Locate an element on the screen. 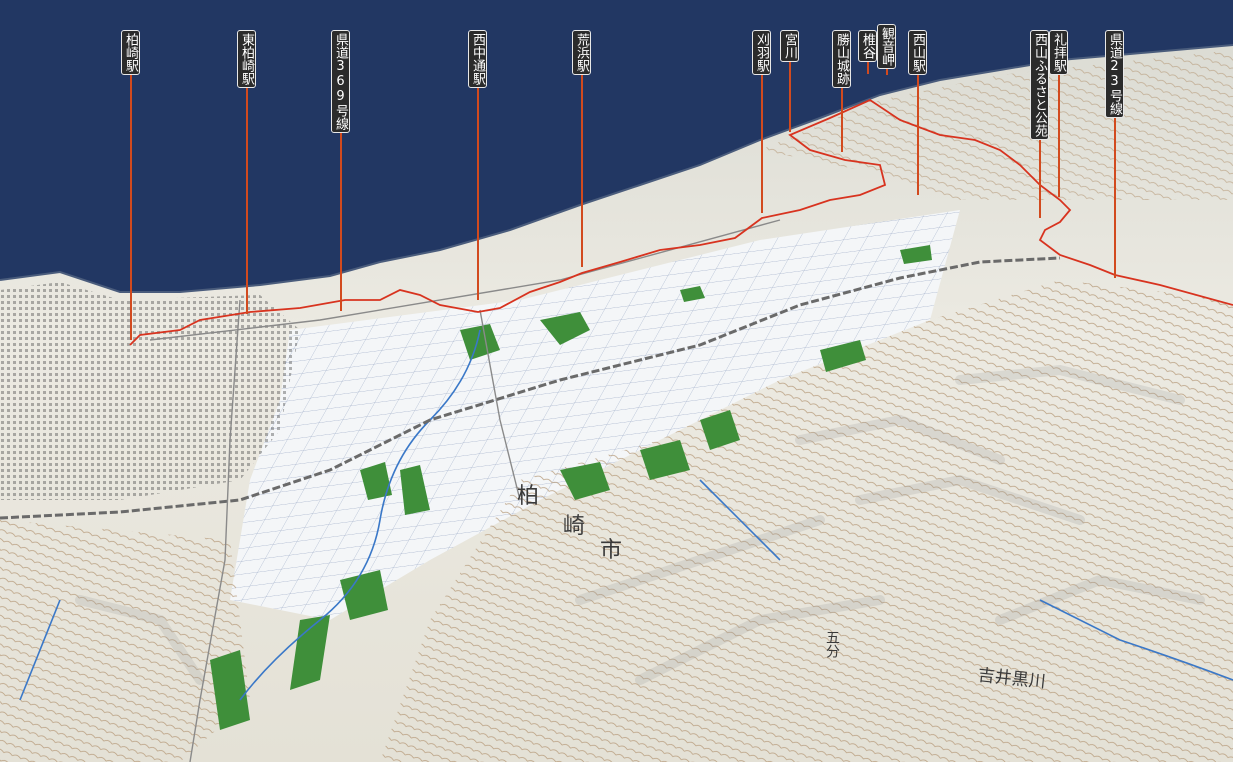 The height and width of the screenshot is (762, 1233). callout-kashiwazaki-station: 柏崎駅 is located at coordinates (130, 170).